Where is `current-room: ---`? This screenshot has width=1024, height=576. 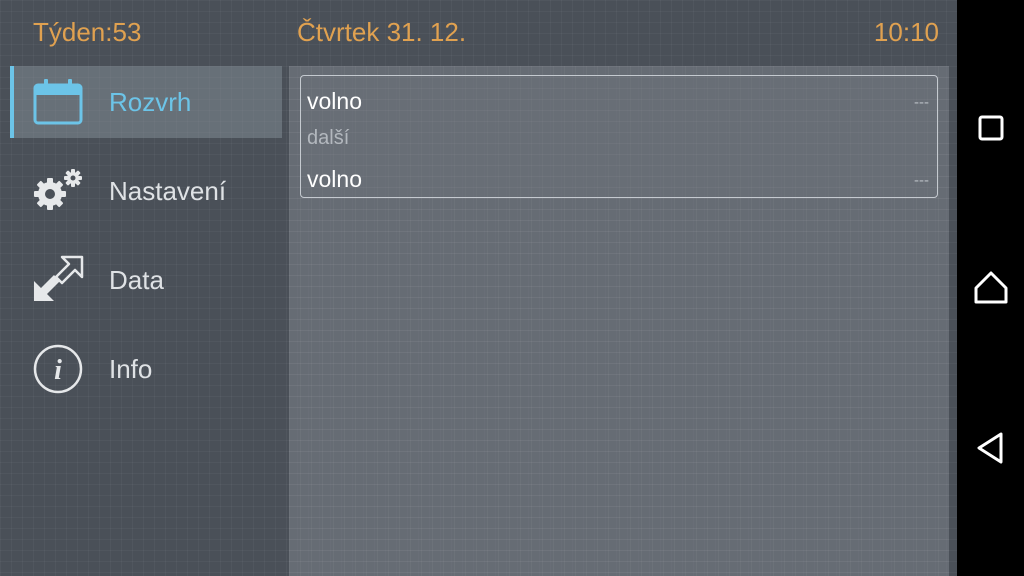 current-room: --- is located at coordinates (921, 102).